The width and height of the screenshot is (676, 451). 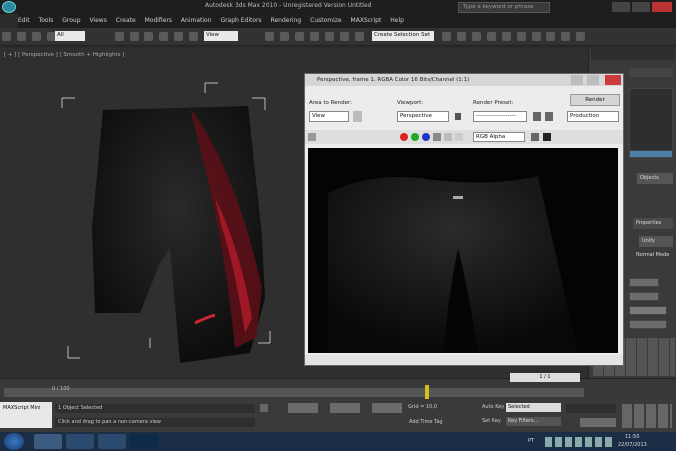 What do you see at coordinates (547, 137) in the screenshot?
I see `toggle-ui-icon` at bounding box center [547, 137].